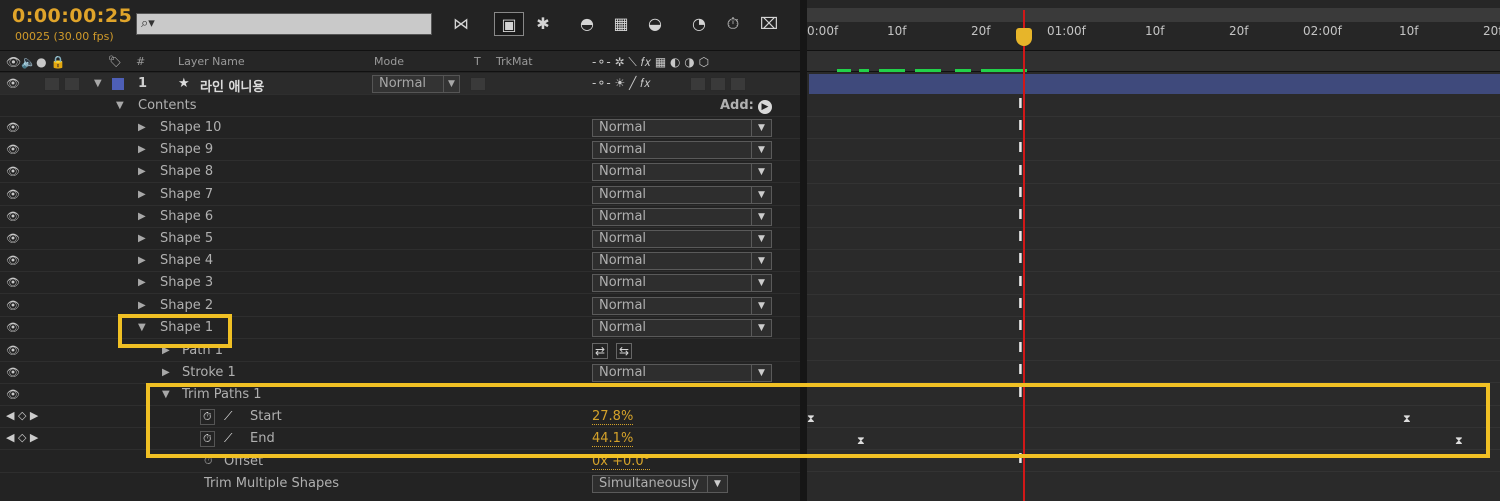 Image resolution: width=1500 pixels, height=501 pixels. I want to click on current-time-display: 0:00:00:25, so click(72, 16).